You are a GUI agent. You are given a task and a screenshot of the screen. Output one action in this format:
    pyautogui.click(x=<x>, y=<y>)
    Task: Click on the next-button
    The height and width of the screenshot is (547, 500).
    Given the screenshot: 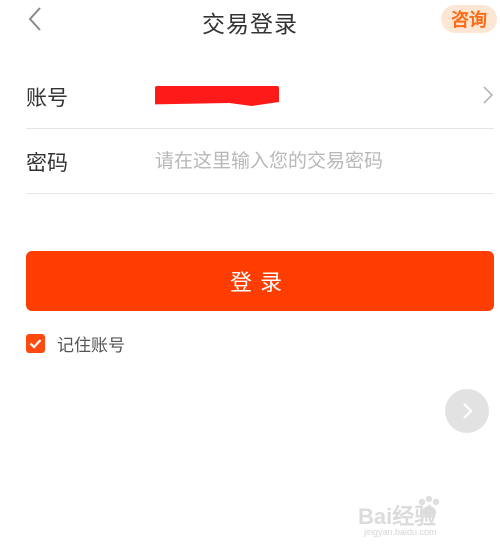 What is the action you would take?
    pyautogui.click(x=467, y=411)
    